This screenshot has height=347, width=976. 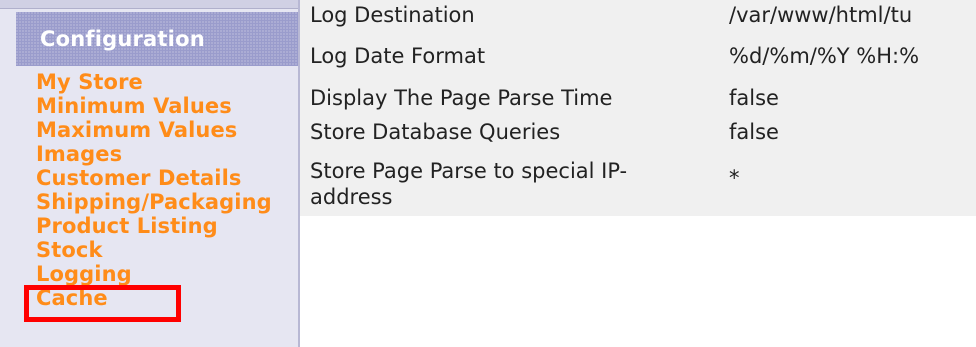 I want to click on row-key: Log Destination, so click(x=392, y=15).